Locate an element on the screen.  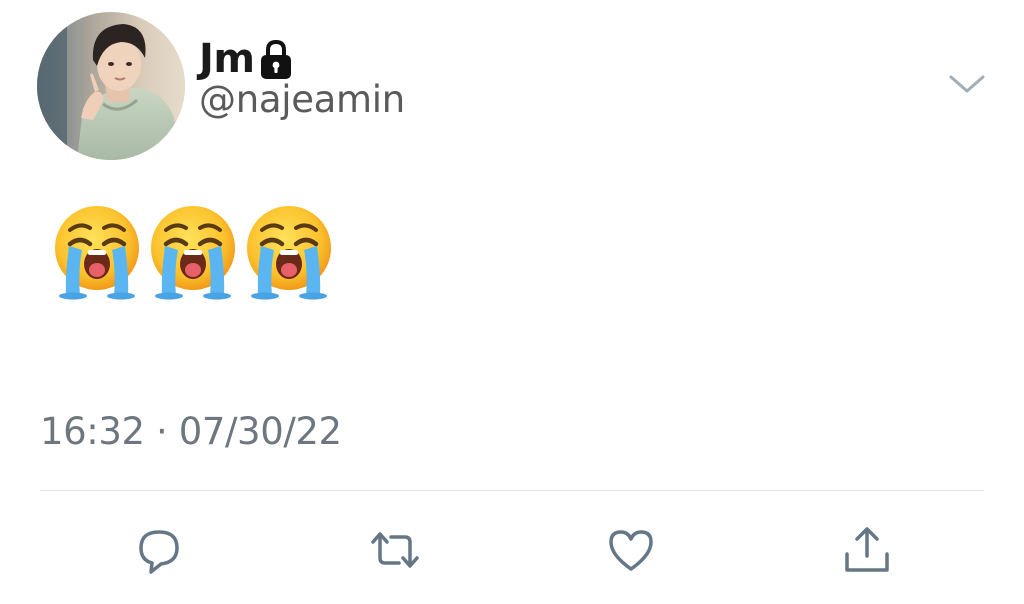
tweet-text is located at coordinates (193, 252).